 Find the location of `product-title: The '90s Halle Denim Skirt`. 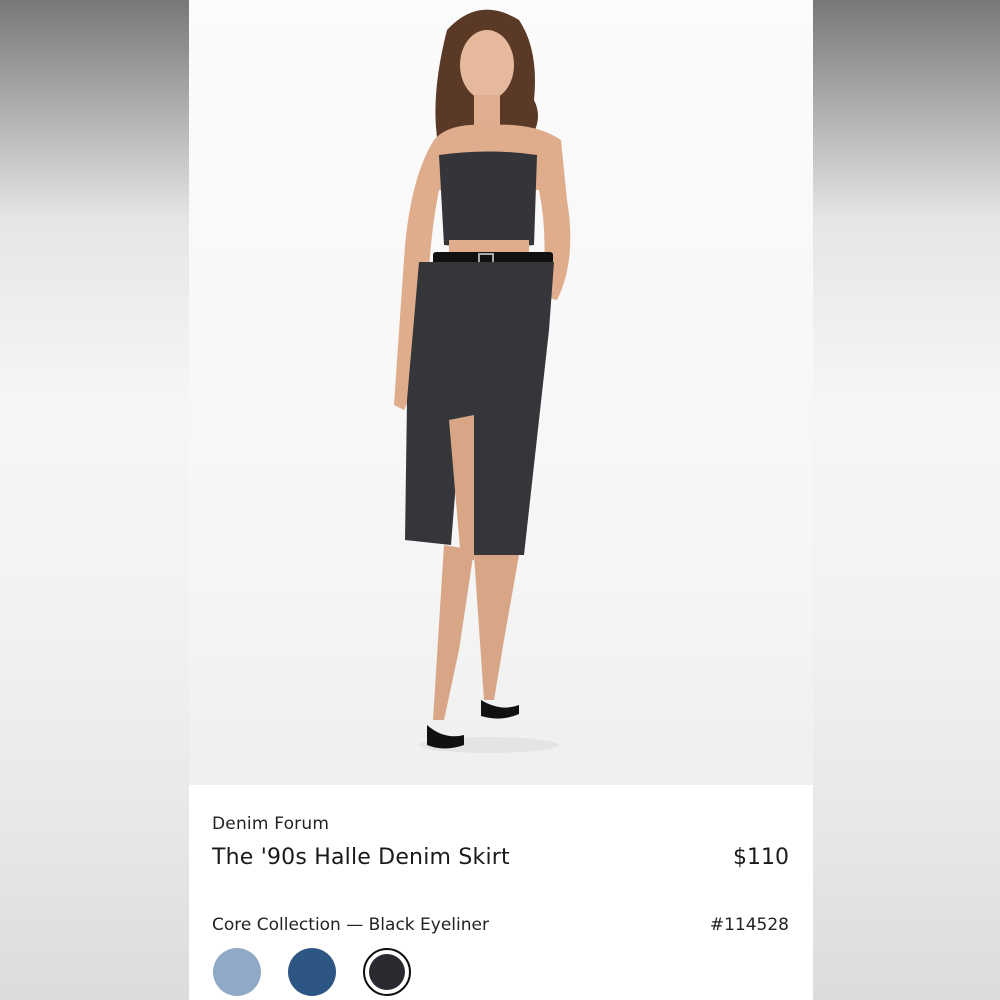

product-title: The '90s Halle Denim Skirt is located at coordinates (361, 857).